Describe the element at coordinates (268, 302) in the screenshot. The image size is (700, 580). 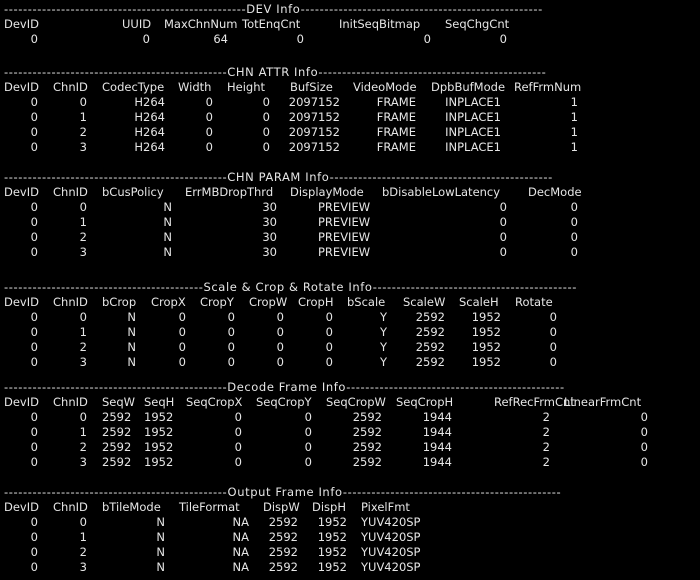
I see `column-header: CropW` at that location.